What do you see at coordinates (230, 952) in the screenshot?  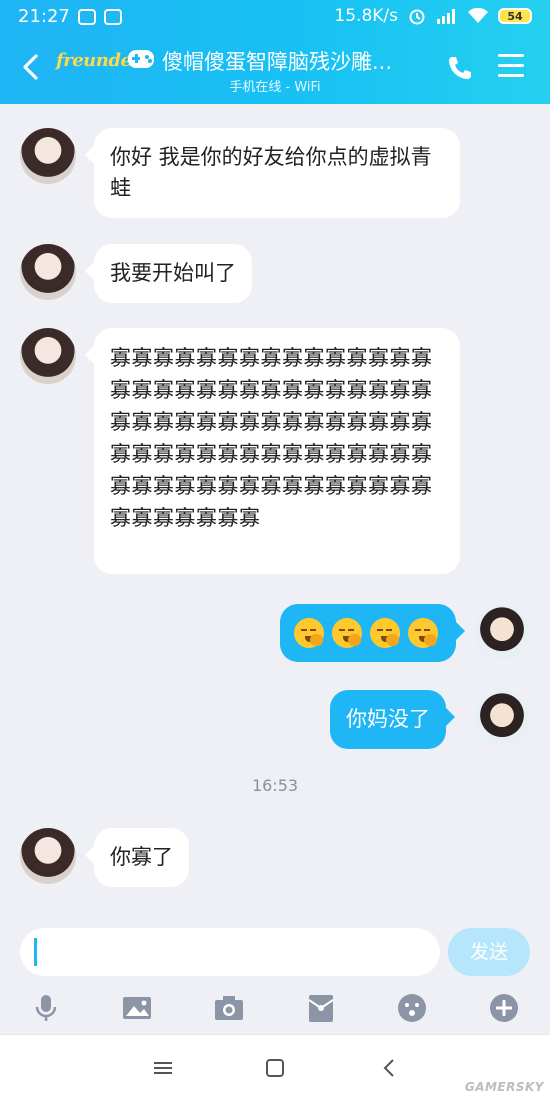 I see `message-input` at bounding box center [230, 952].